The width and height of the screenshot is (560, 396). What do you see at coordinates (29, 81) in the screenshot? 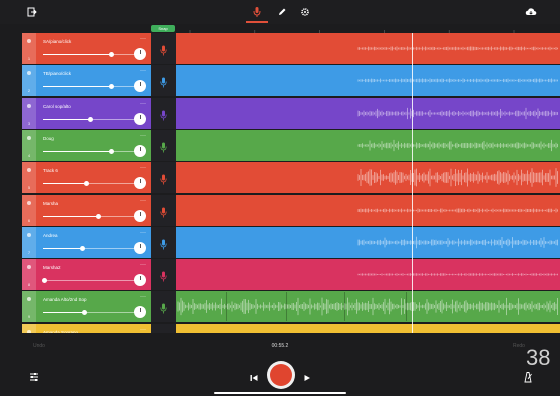
I see `track-handle: 2` at bounding box center [29, 81].